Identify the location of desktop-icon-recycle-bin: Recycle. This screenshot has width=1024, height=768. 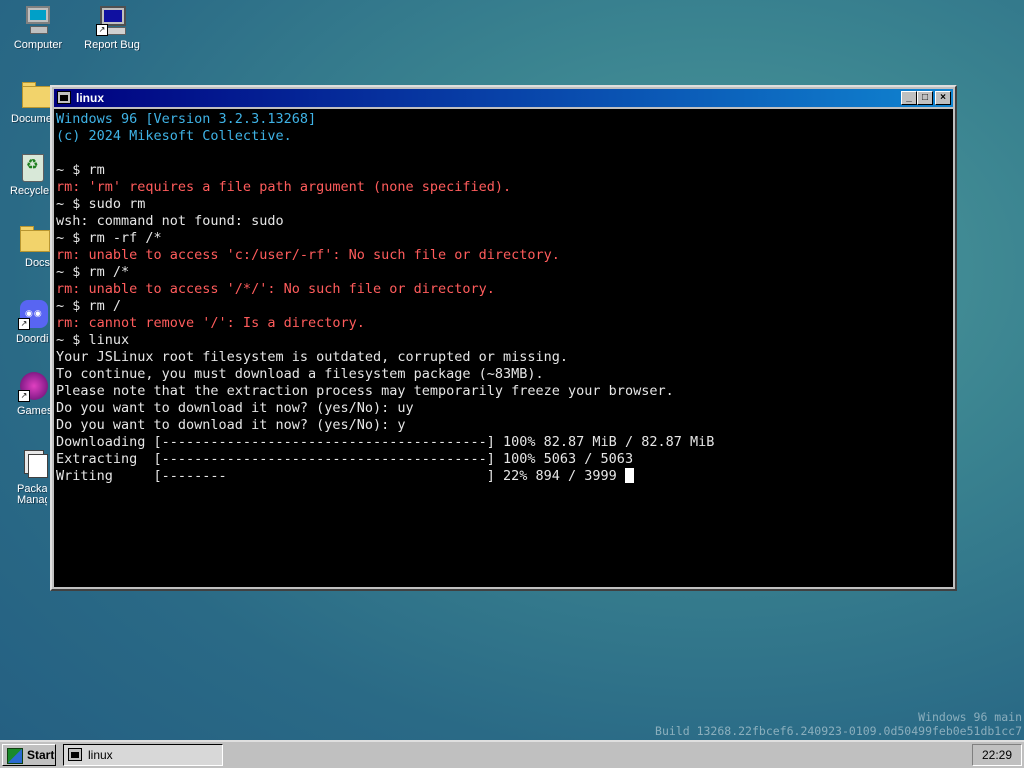
(25, 173).